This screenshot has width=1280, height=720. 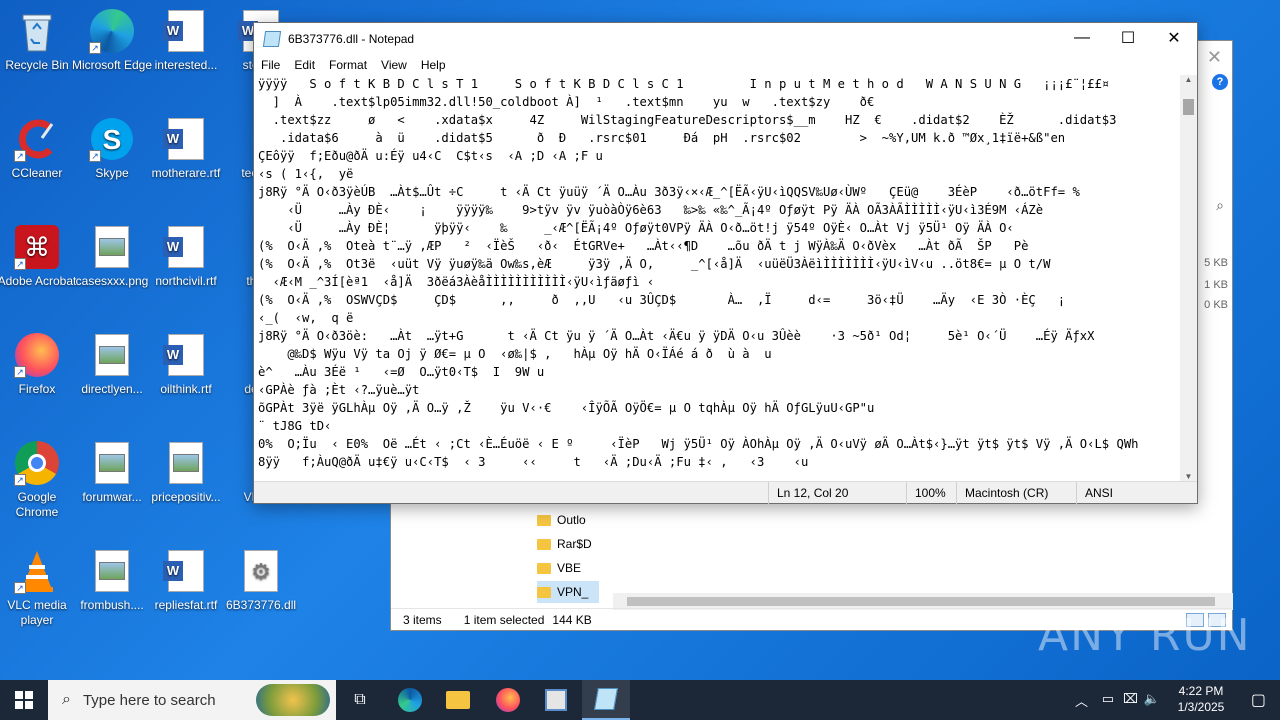 What do you see at coordinates (39, 364) in the screenshot?
I see `firefox-icon: ↗ Firefox` at bounding box center [39, 364].